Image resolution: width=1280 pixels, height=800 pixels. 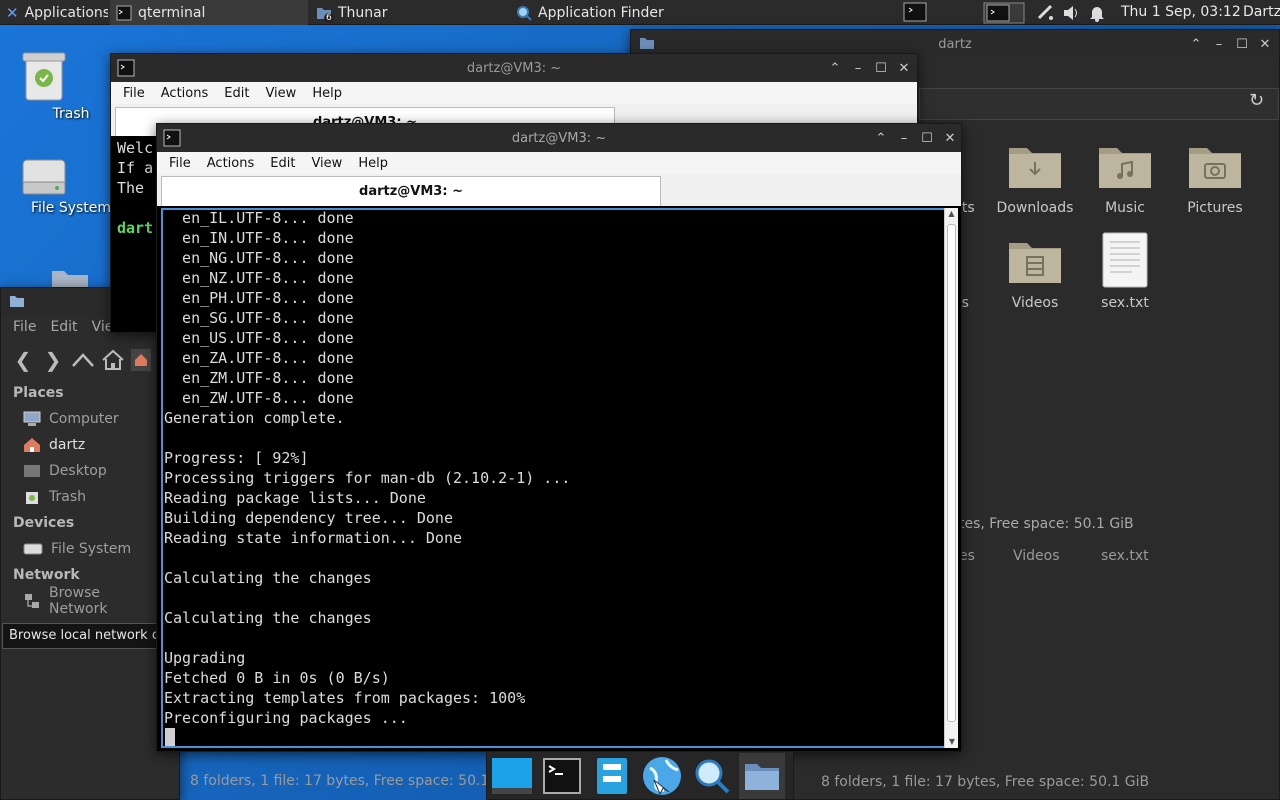 I want to click on dock-file-manager, so click(x=612, y=776).